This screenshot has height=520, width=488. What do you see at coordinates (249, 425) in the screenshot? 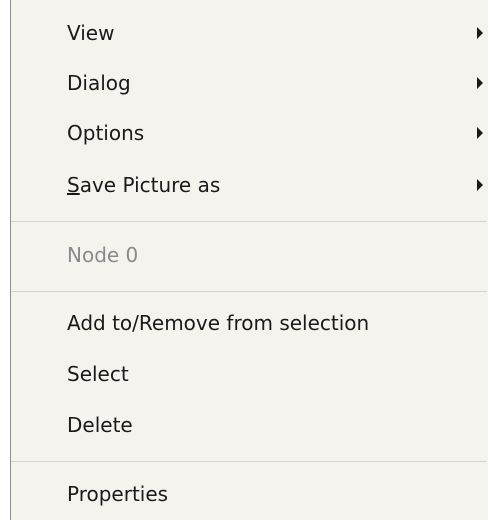
I see `menu-item-delete: Delete` at bounding box center [249, 425].